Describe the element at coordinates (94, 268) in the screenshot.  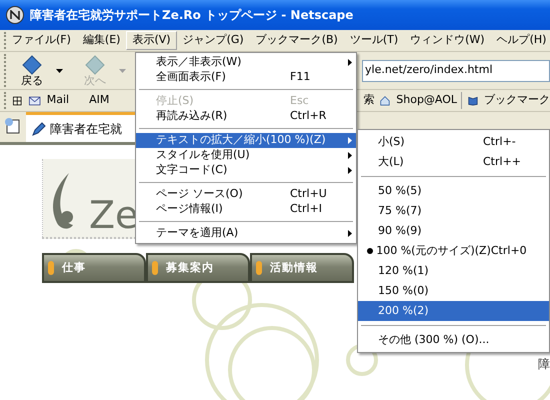
I see `nav-tab: 仕事` at that location.